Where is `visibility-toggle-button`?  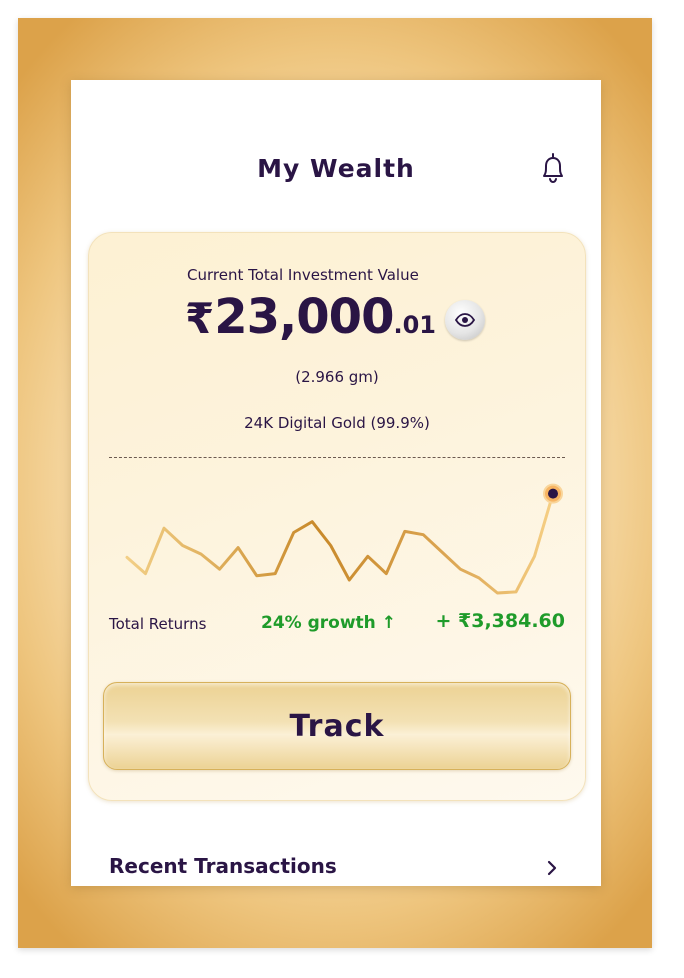 visibility-toggle-button is located at coordinates (465, 320).